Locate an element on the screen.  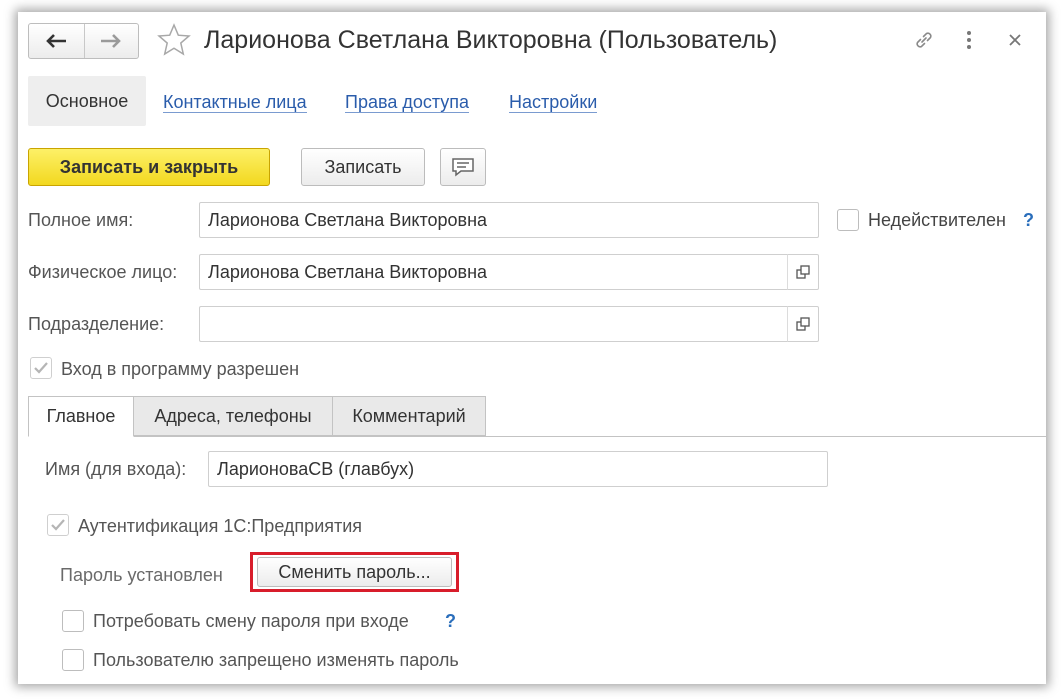
require-change-label: Потребовать смену пароля при входе is located at coordinates (251, 621).